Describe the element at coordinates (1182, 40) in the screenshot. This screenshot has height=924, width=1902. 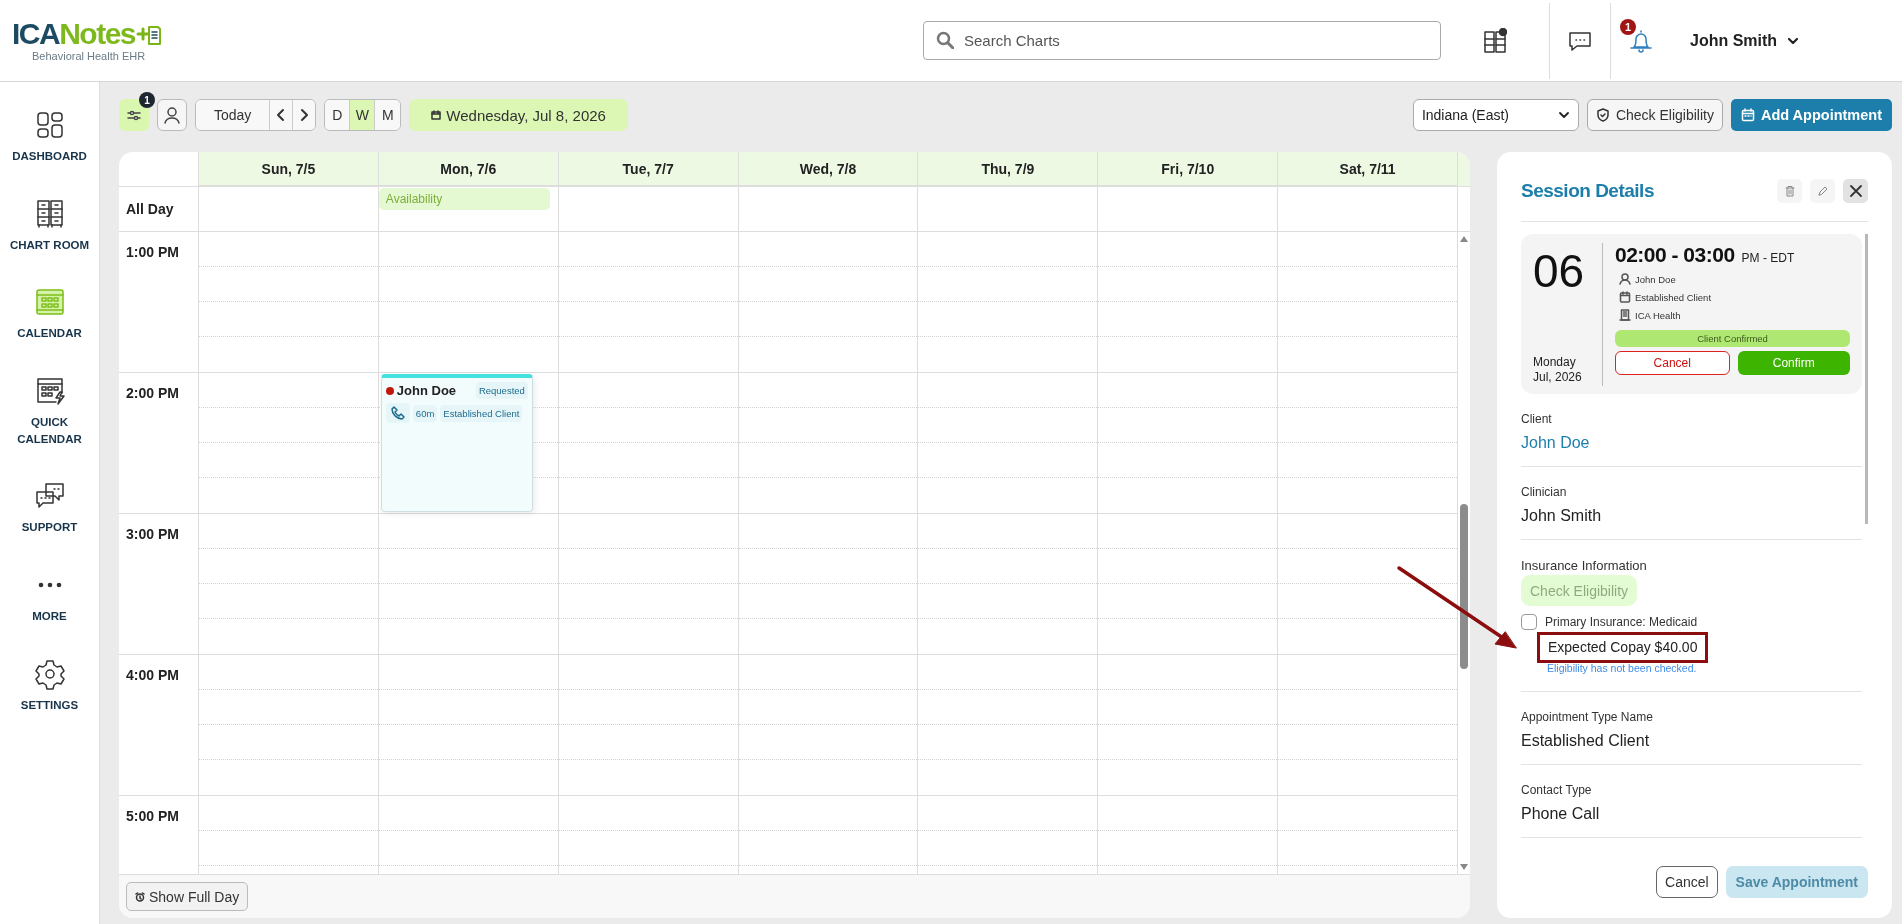
I see `search-field: Search Charts` at that location.